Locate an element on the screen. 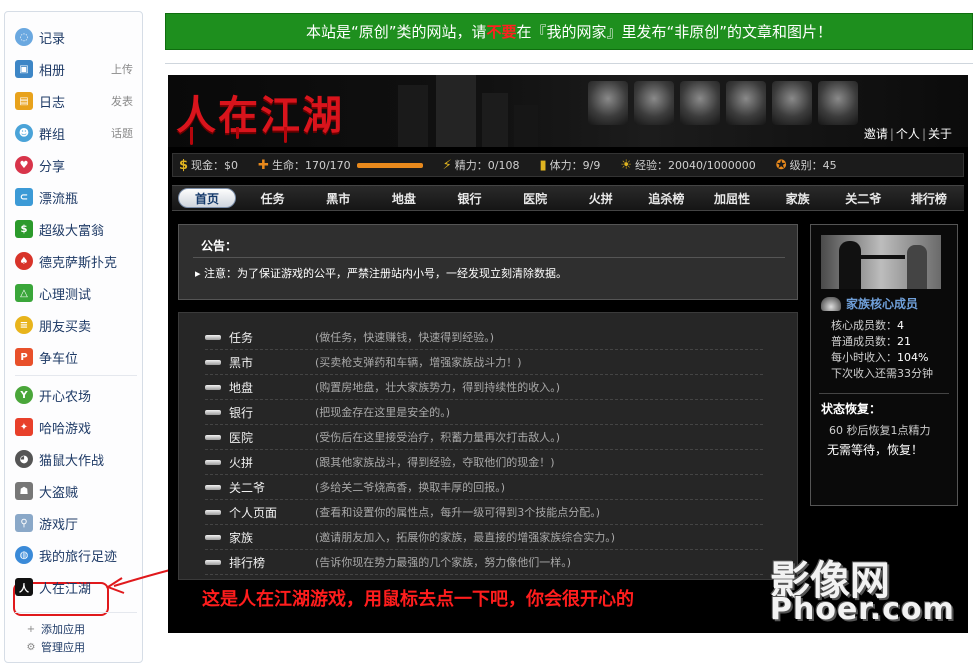 The image size is (973, 663). diary-icon: ▤ is located at coordinates (24, 101).